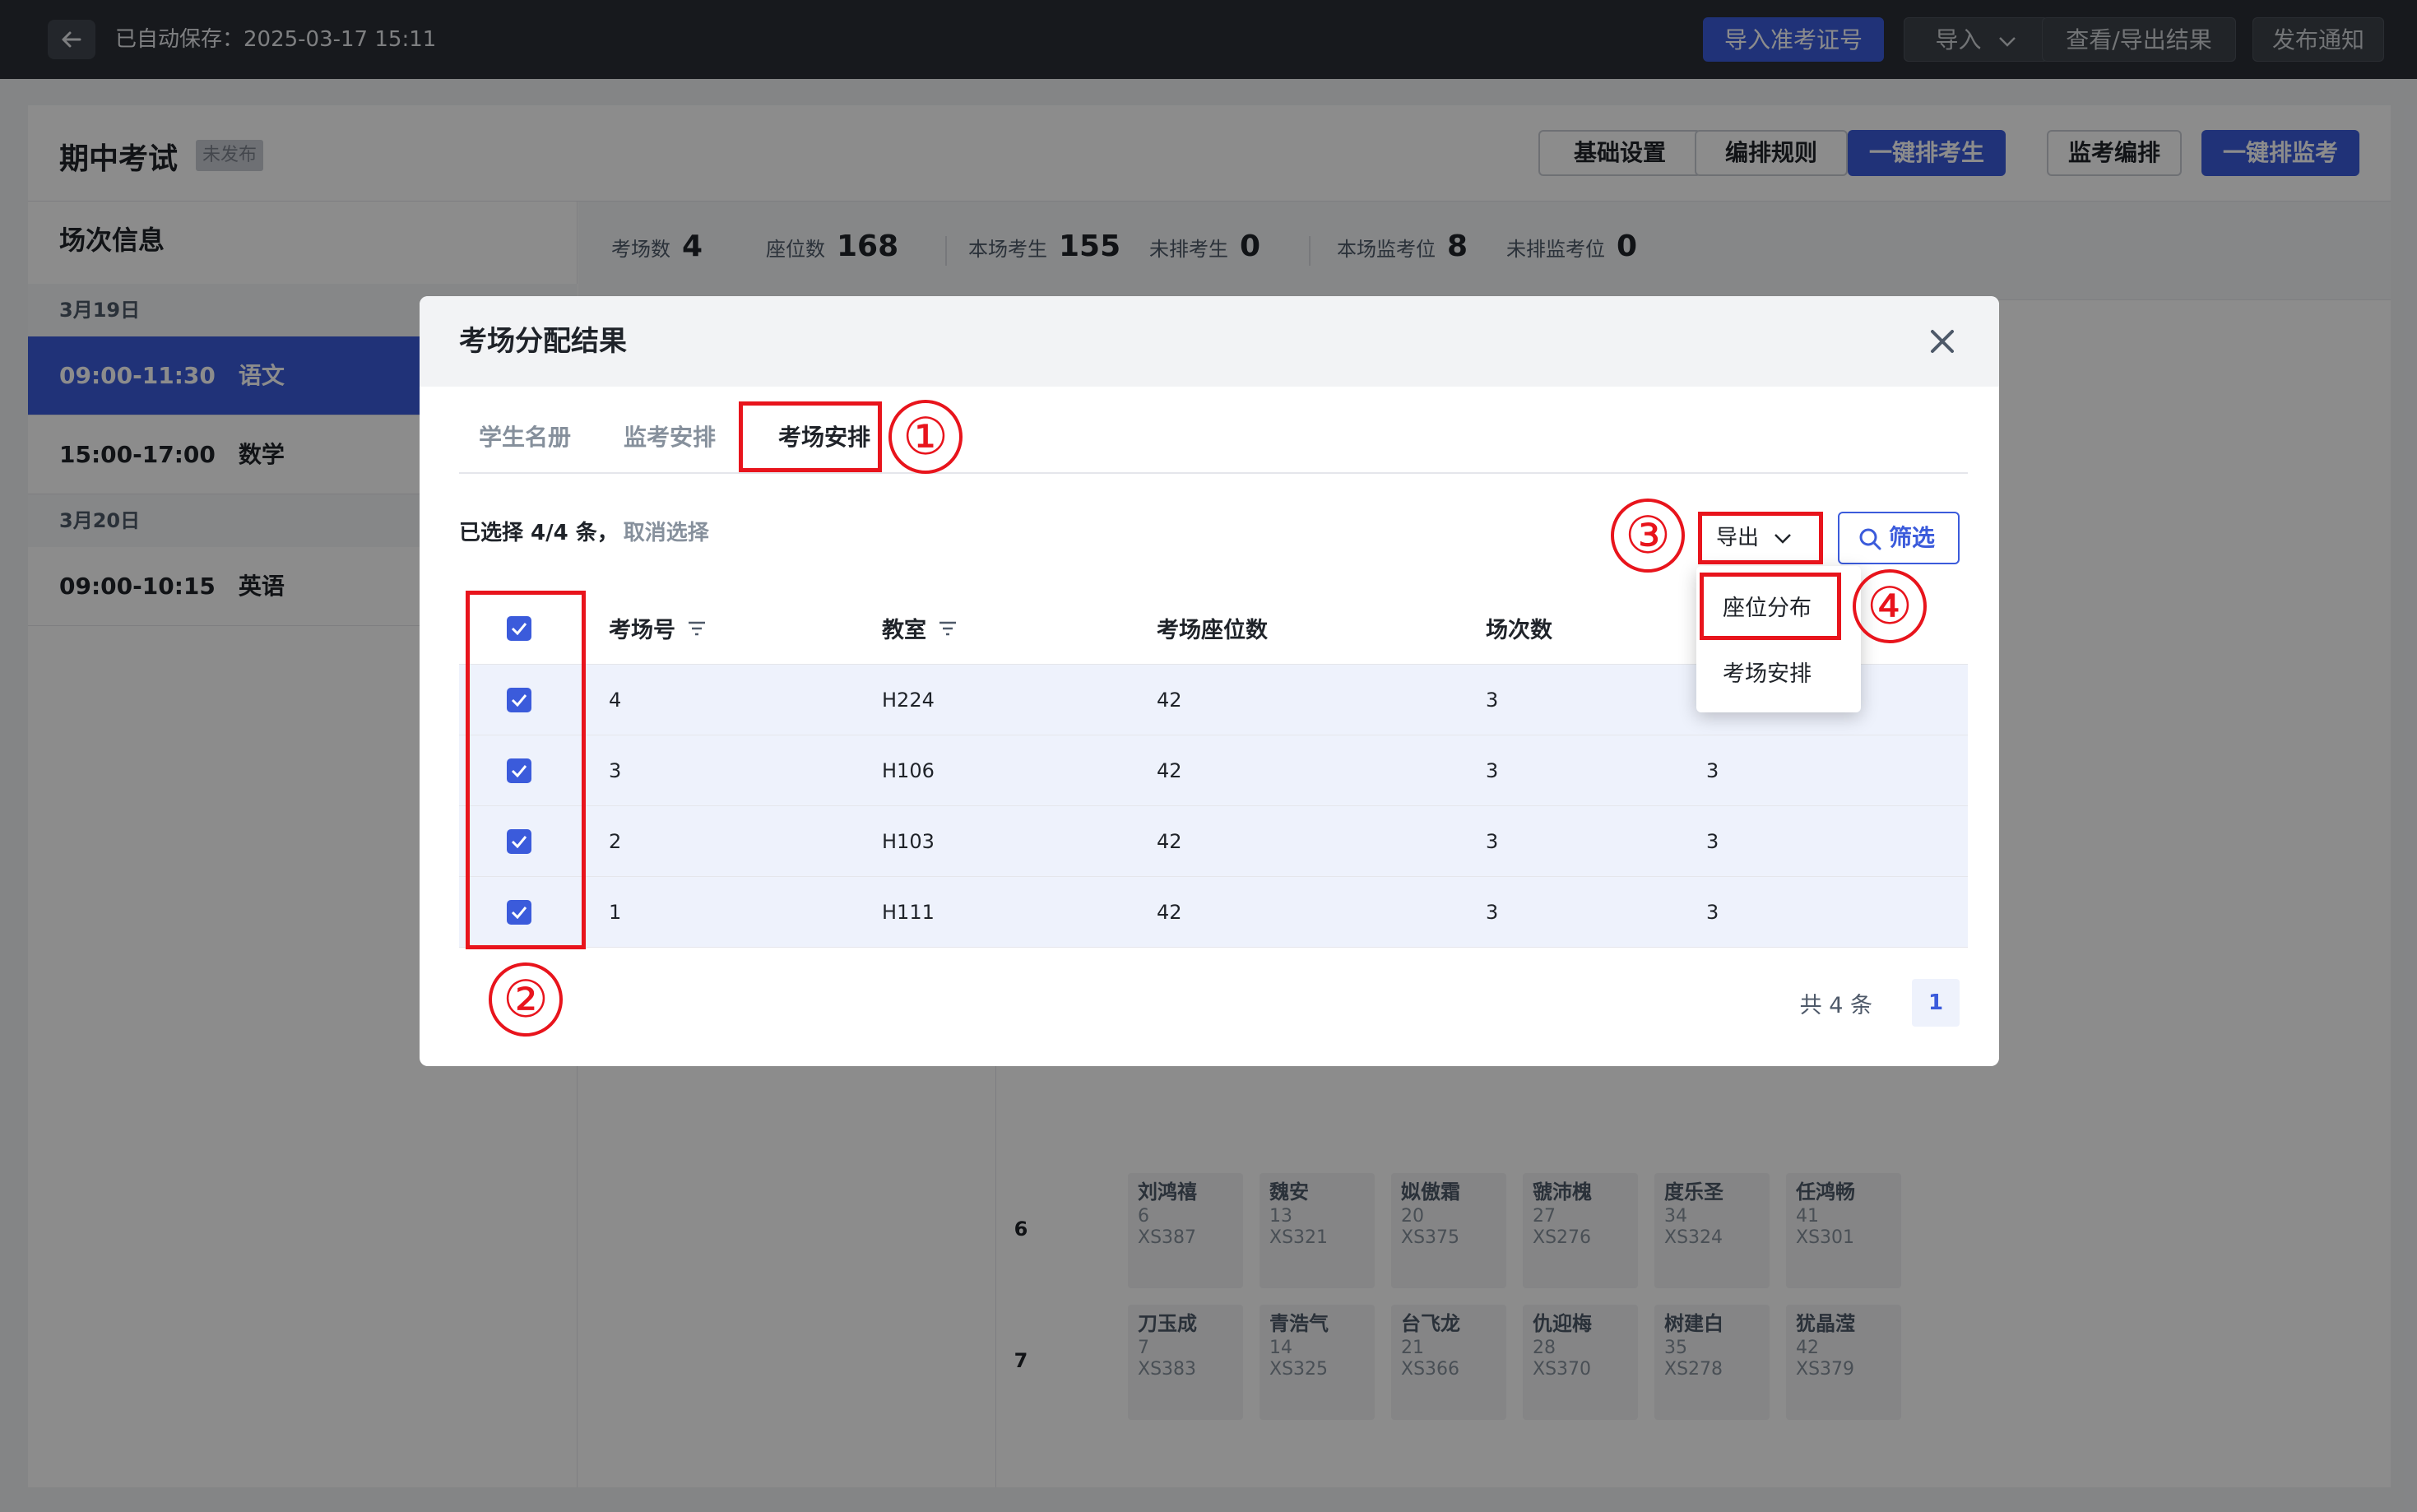 The image size is (2417, 1512). Describe the element at coordinates (642, 630) in the screenshot. I see `column-label: 考场号` at that location.